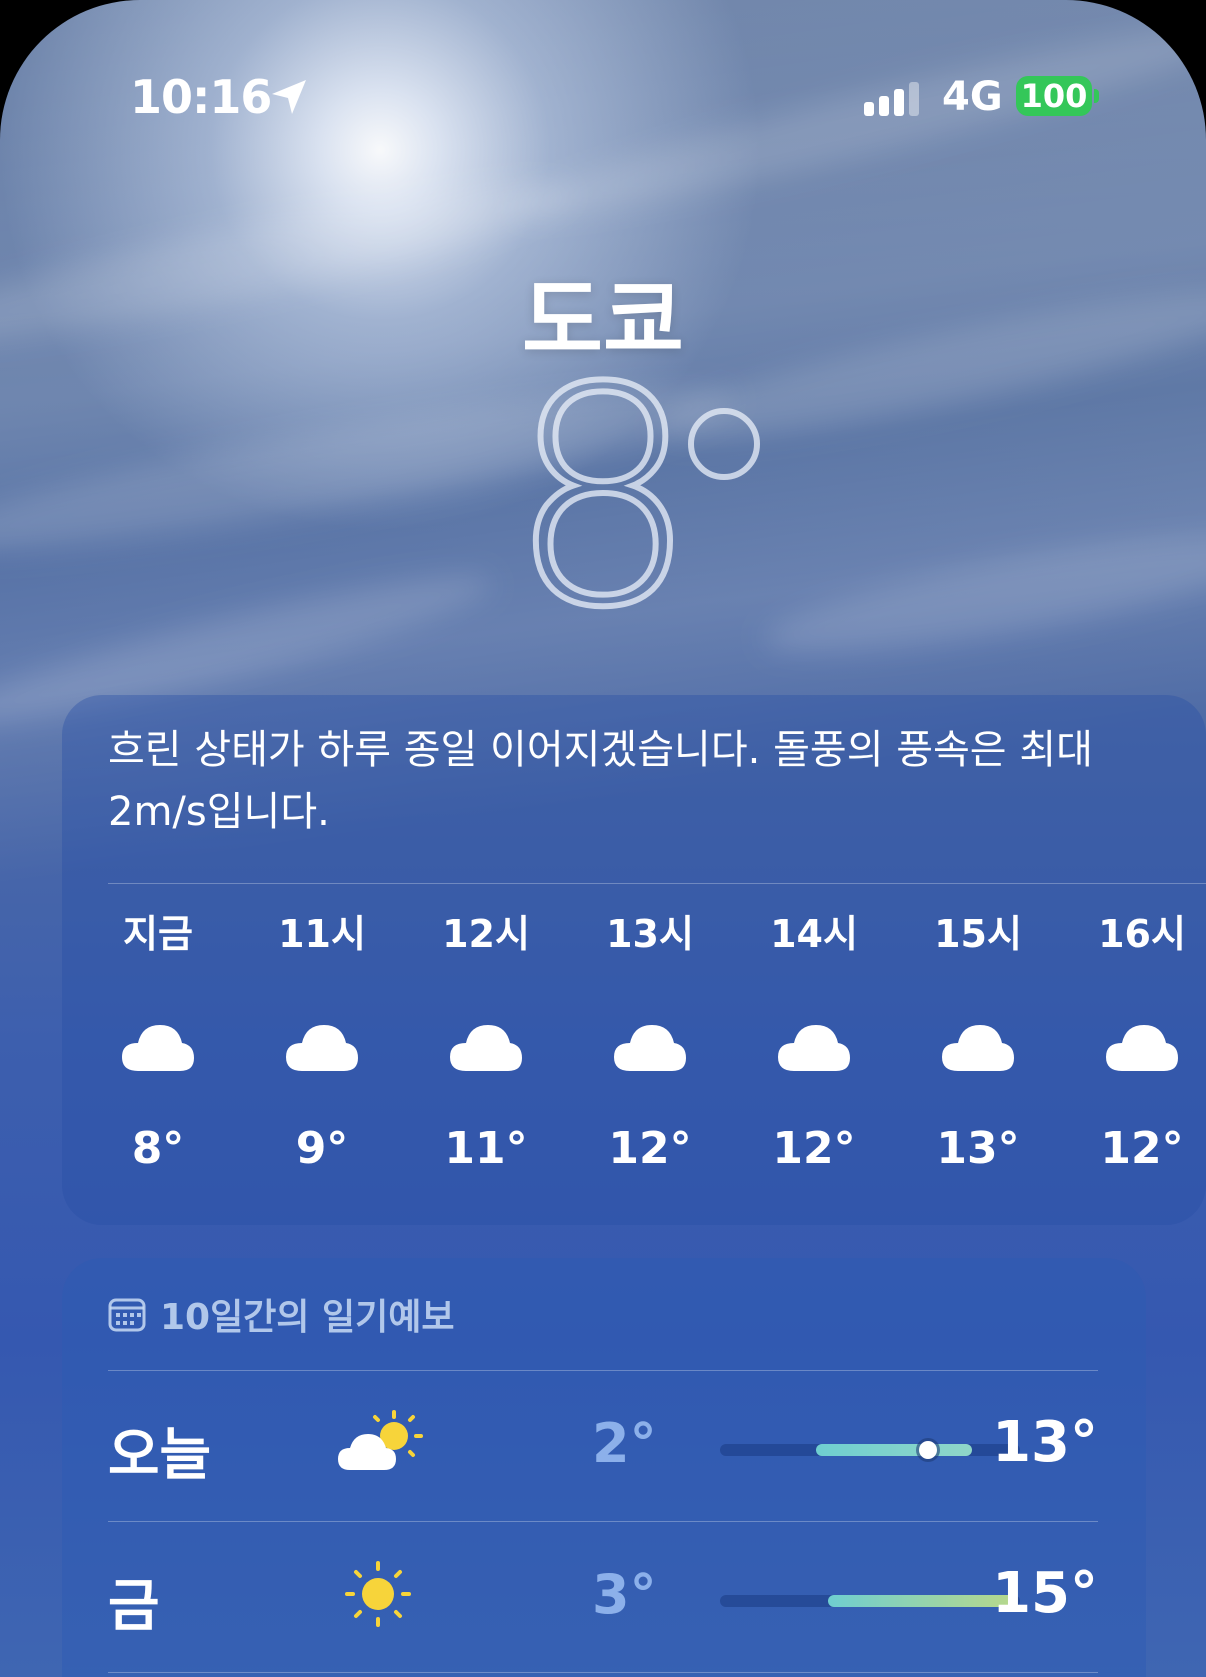 The width and height of the screenshot is (1206, 1677). What do you see at coordinates (134, 1606) in the screenshot?
I see `forecast-day: 금` at bounding box center [134, 1606].